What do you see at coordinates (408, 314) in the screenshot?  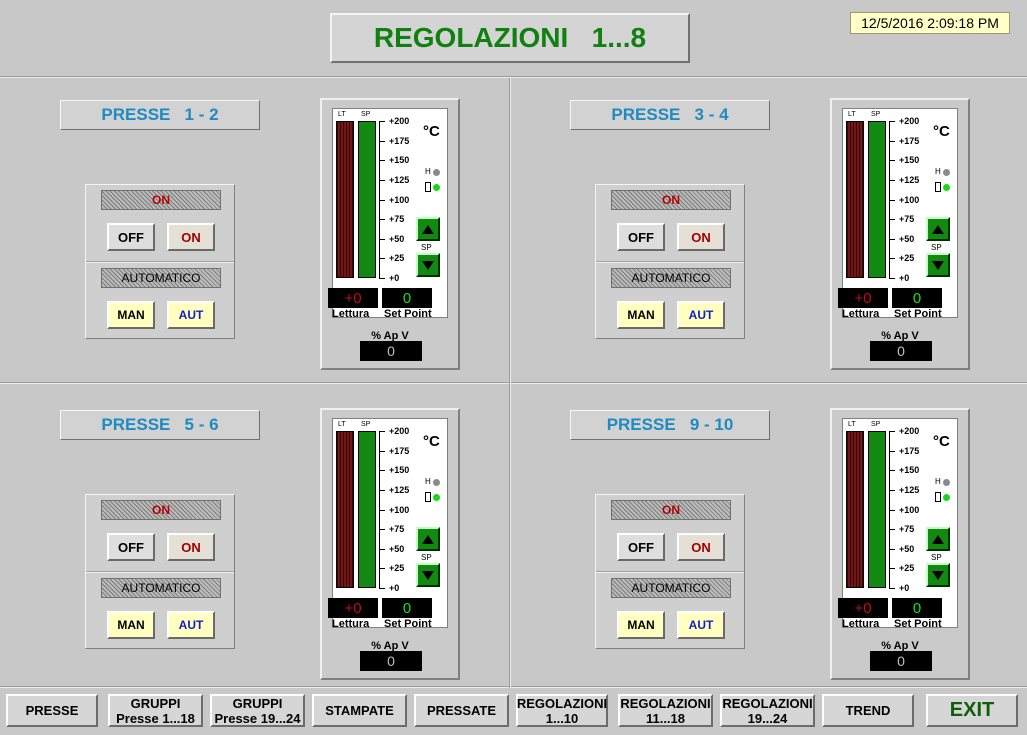 I see `setpoint-caption: Set Point` at bounding box center [408, 314].